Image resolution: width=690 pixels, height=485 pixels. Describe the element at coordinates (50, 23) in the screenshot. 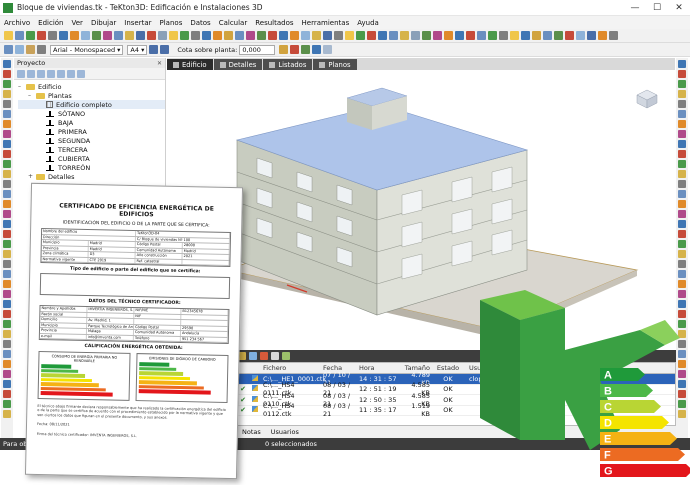

I see `menu-edicion: Edición` at that location.